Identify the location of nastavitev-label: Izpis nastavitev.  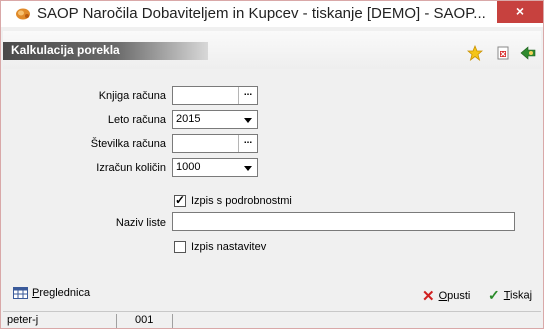
(228, 247).